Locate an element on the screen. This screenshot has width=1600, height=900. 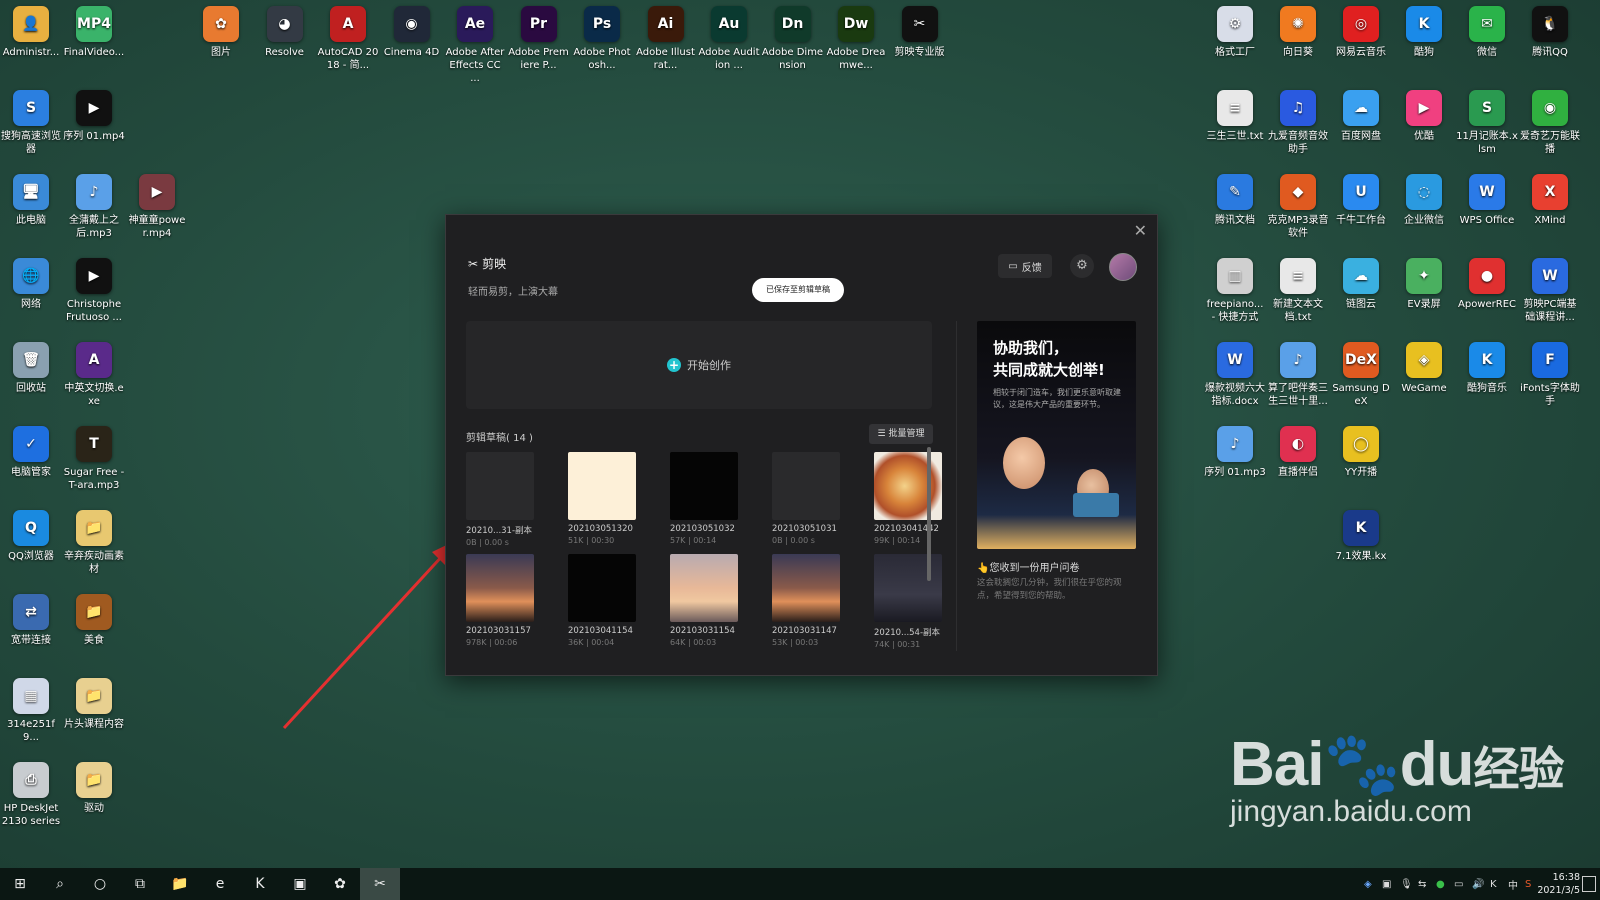
notification-center-icon is located at coordinates (1589, 884).